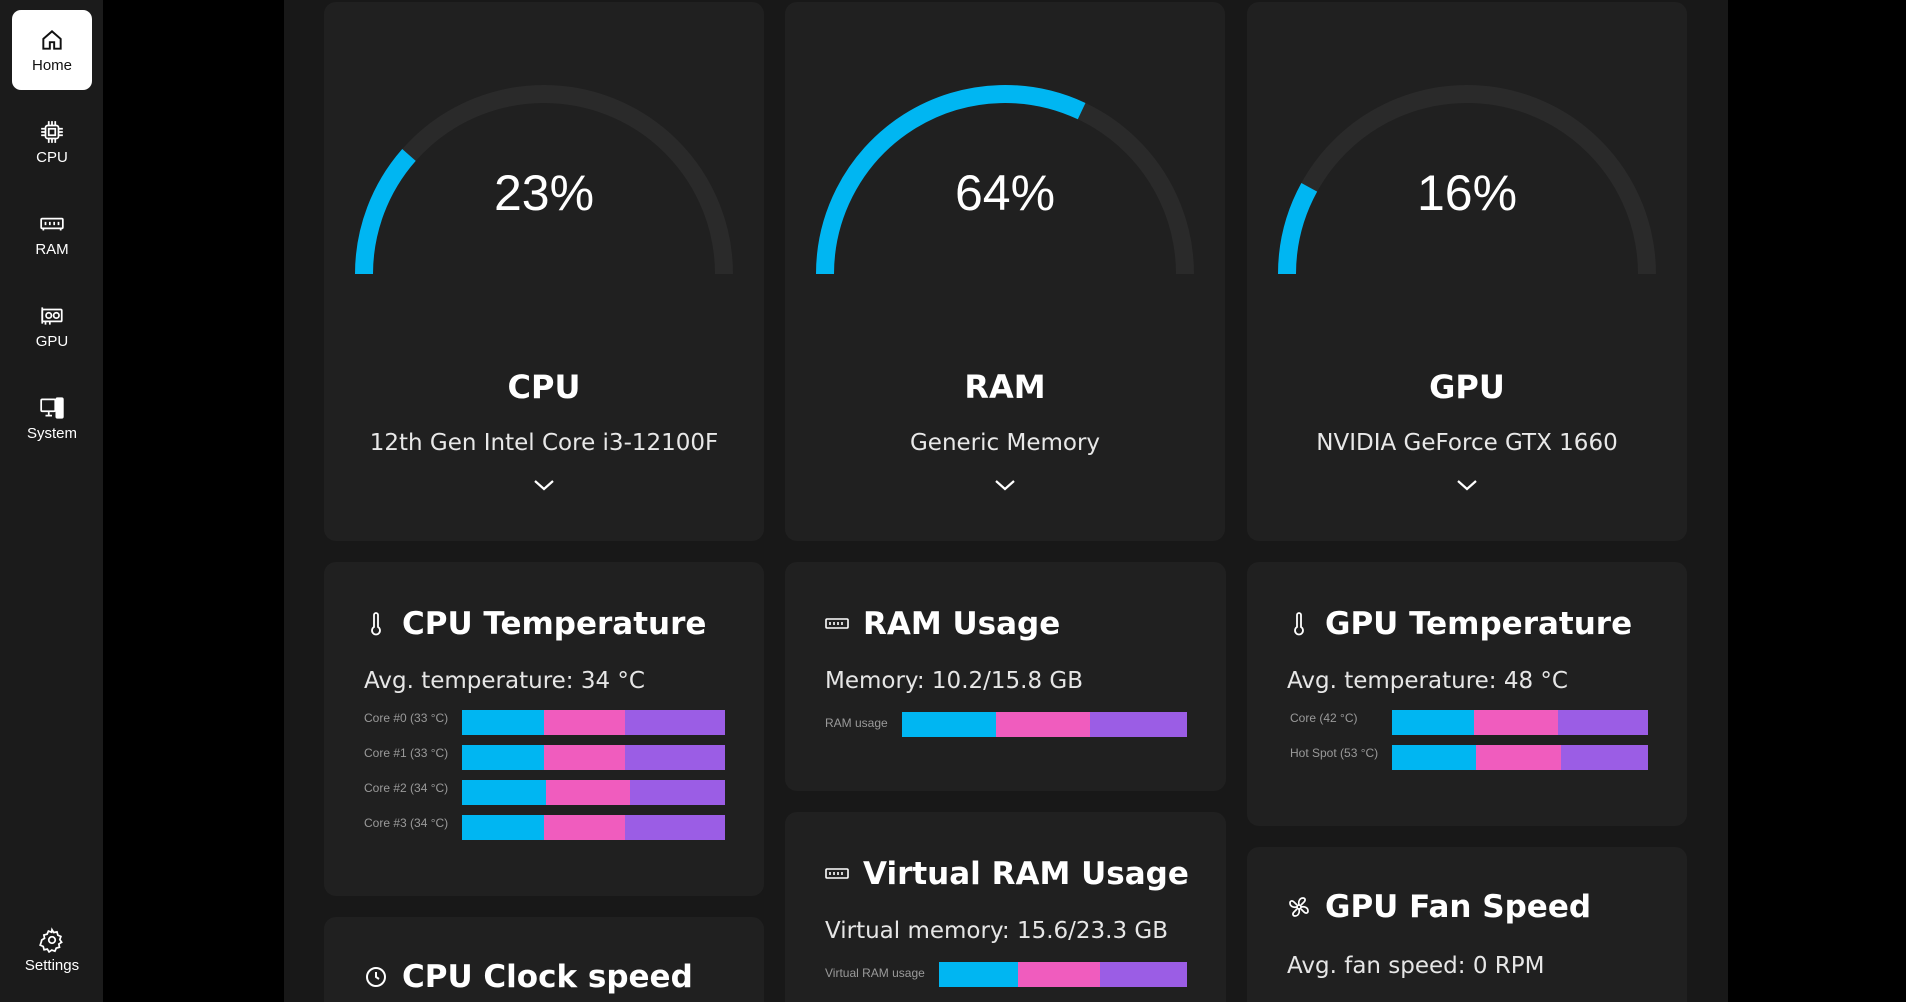 Image resolution: width=1906 pixels, height=1002 pixels. Describe the element at coordinates (1439, 907) in the screenshot. I see `gpu-fan-title: GPU Fan Speed` at that location.